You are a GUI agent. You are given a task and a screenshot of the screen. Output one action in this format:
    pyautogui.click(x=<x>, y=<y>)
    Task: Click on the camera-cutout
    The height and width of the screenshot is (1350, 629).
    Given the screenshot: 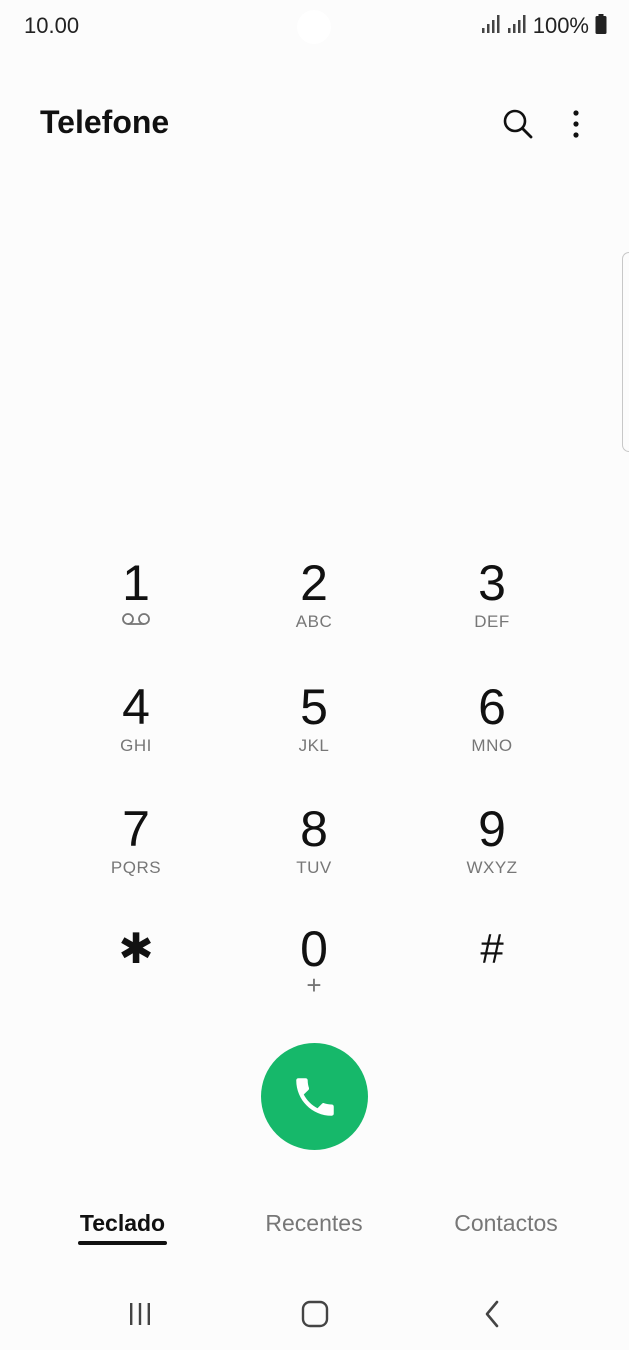 What is the action you would take?
    pyautogui.click(x=314, y=27)
    